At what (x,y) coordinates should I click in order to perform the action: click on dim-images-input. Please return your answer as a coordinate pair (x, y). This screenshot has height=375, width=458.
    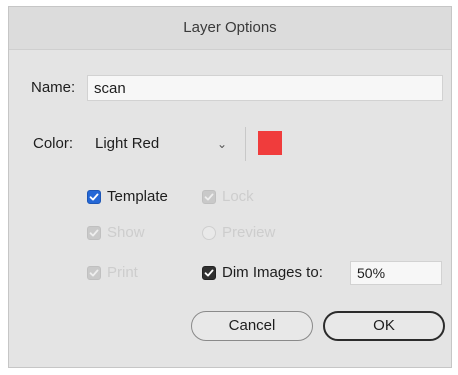
    Looking at the image, I should click on (396, 273).